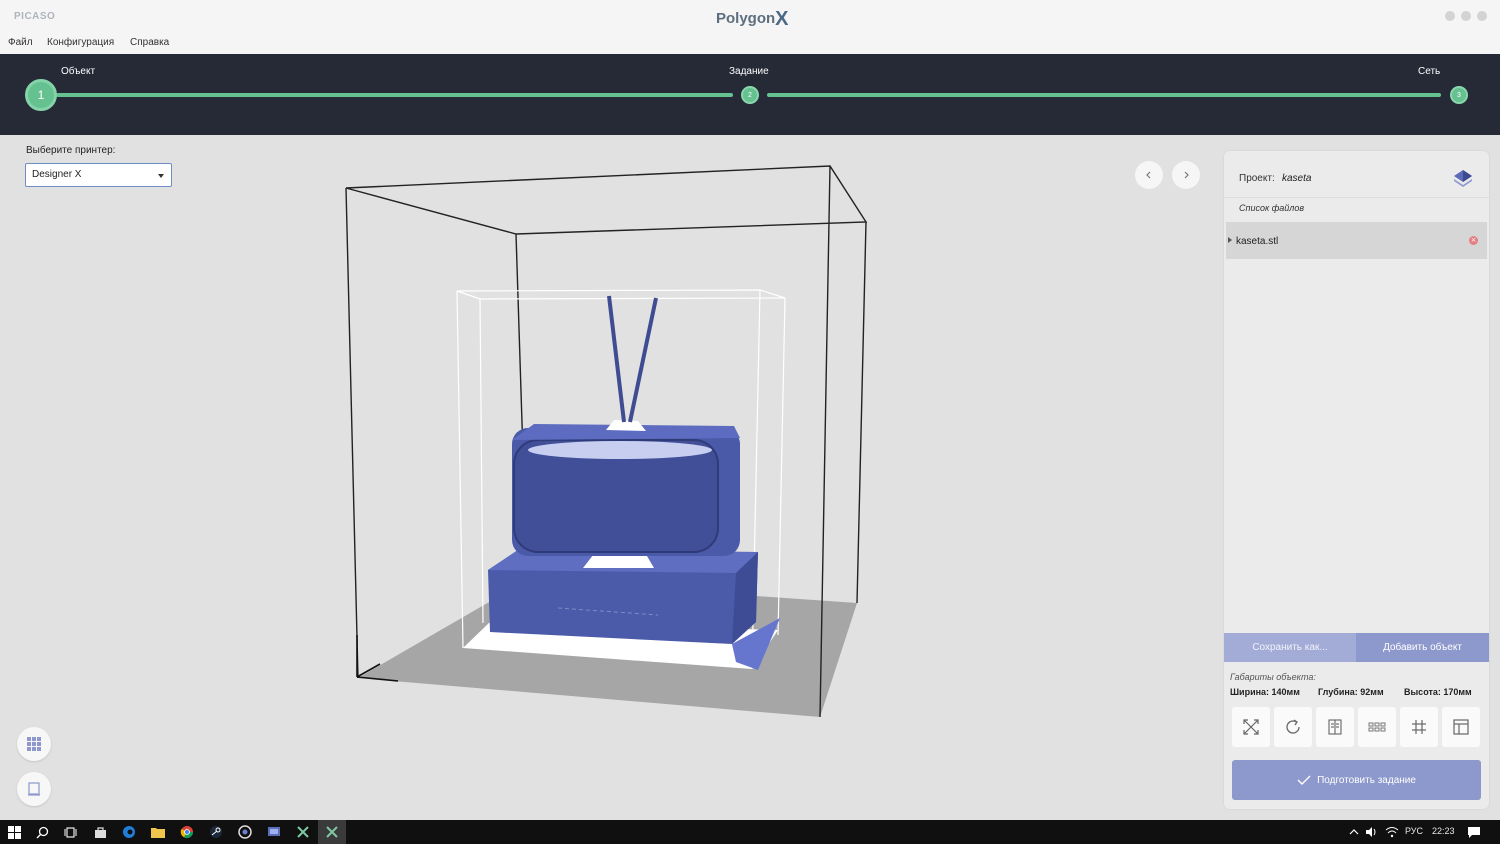 The height and width of the screenshot is (844, 1500). Describe the element at coordinates (1272, 208) in the screenshot. I see `file-list-title: Список файлов` at that location.